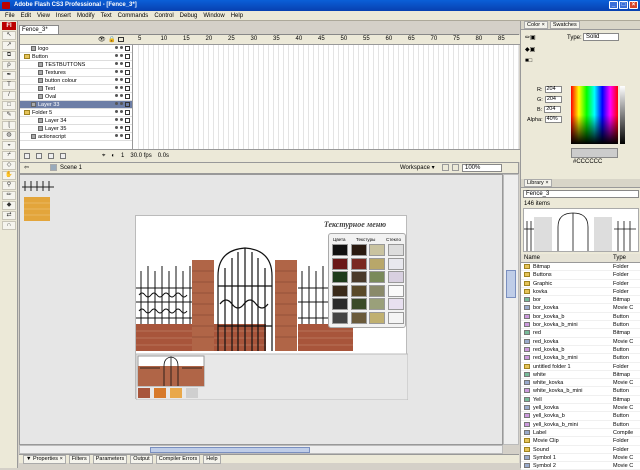 The width and height of the screenshot is (640, 470). What do you see at coordinates (417, 168) in the screenshot?
I see `workspace-button: Workspace ▾` at bounding box center [417, 168].